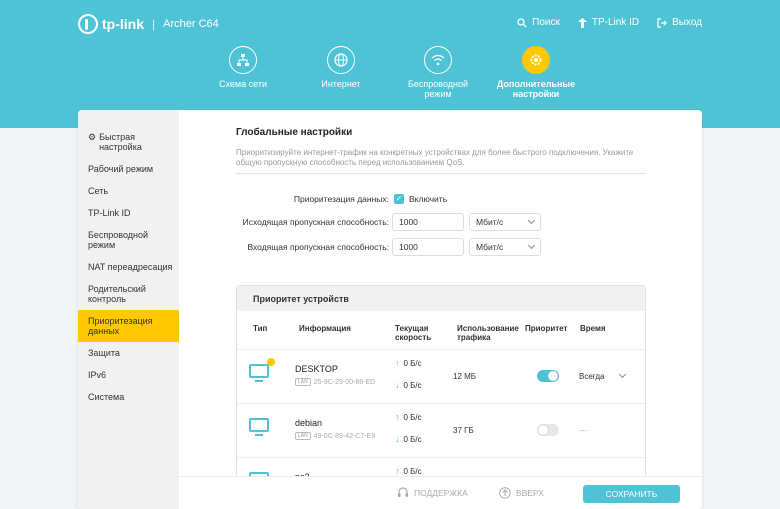  I want to click on mac-value: 25-9C-29-00-88-ED, so click(344, 382).